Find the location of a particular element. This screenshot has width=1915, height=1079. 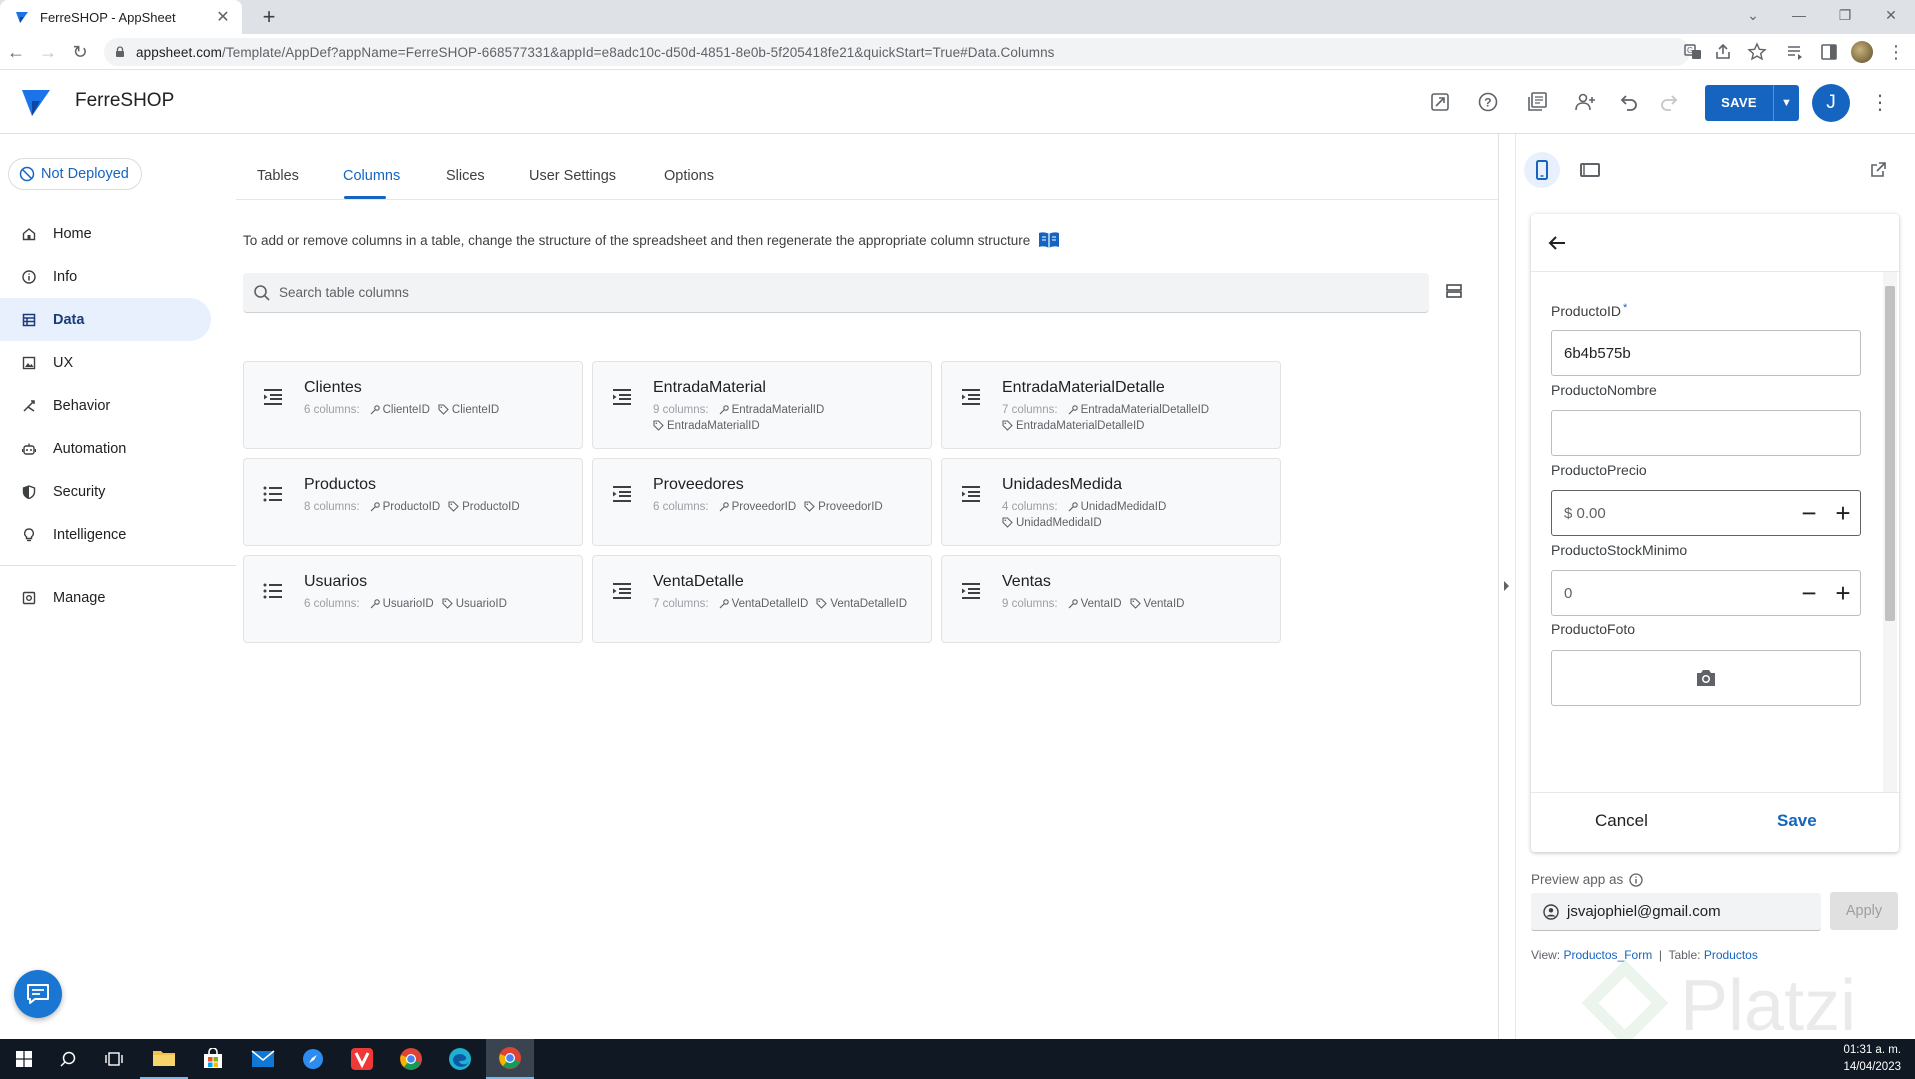

view-label: View: is located at coordinates (1546, 955).